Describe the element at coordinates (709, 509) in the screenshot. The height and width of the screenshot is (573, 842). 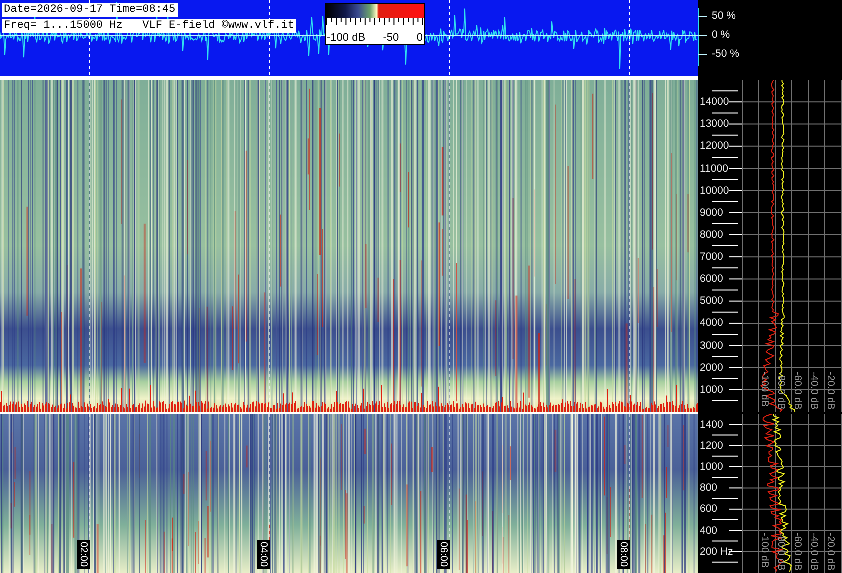
I see `frequency-axis-label: 600` at that location.